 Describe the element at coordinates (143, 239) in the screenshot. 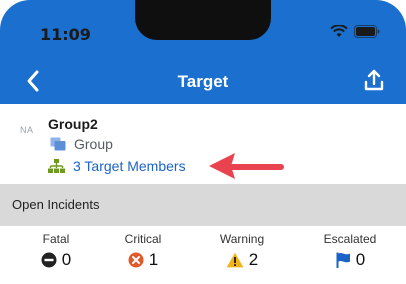

I see `incident-critical-label: Critical` at that location.